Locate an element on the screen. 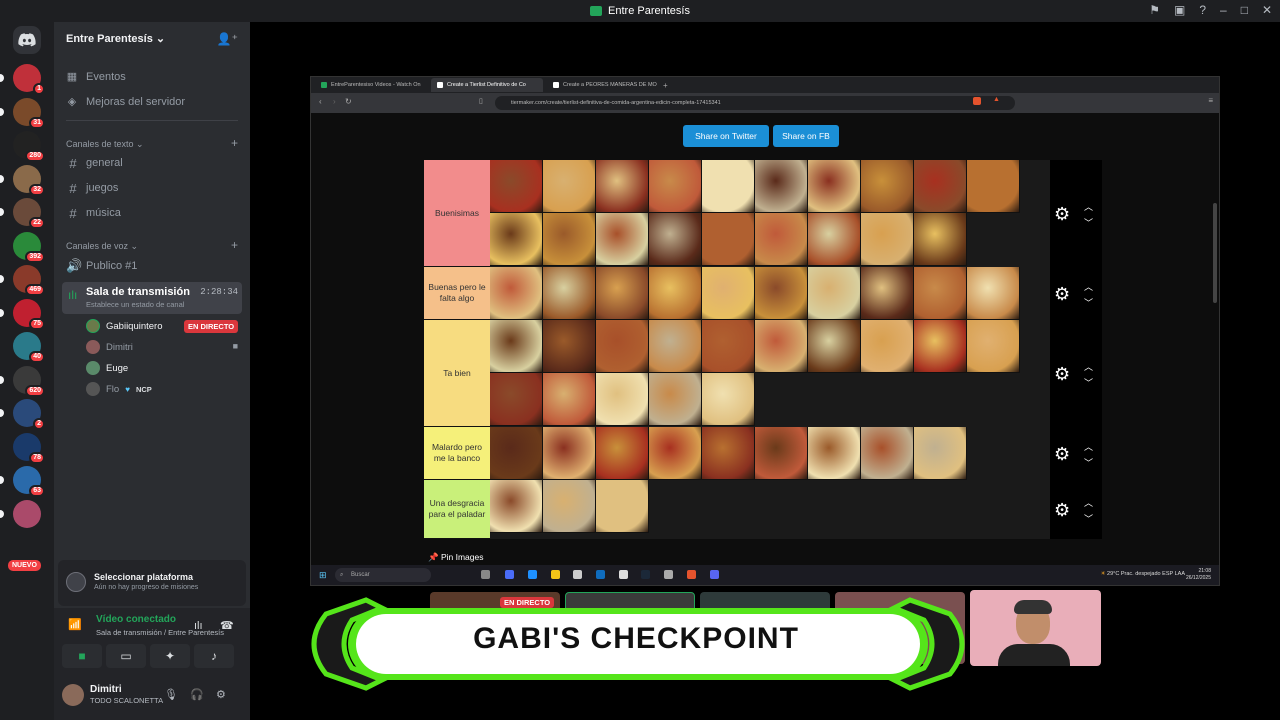 Image resolution: width=1280 pixels, height=720 pixels. discord-taskbar-icon is located at coordinates (714, 574).